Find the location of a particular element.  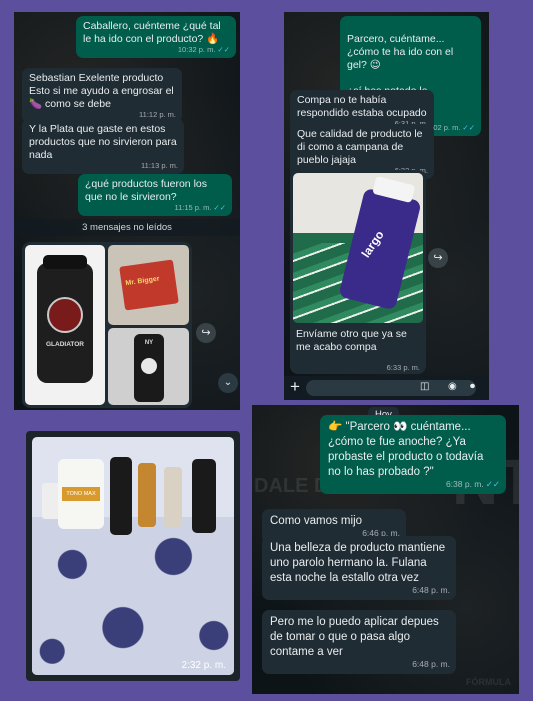

jar-illustration: GLADIATOR is located at coordinates (65, 319).